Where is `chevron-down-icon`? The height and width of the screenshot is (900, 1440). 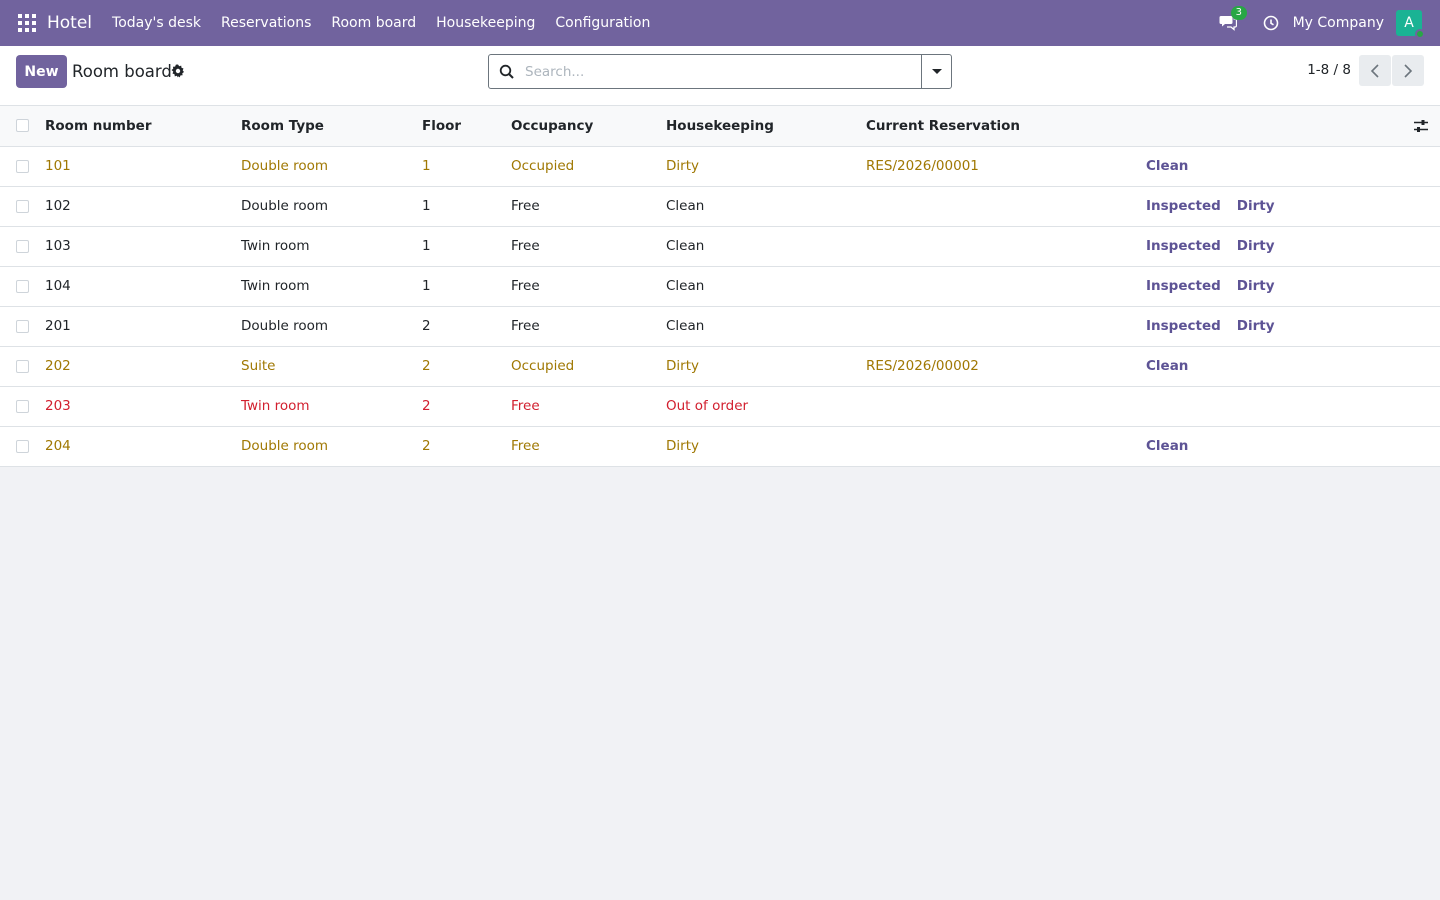
chevron-down-icon is located at coordinates (936, 71).